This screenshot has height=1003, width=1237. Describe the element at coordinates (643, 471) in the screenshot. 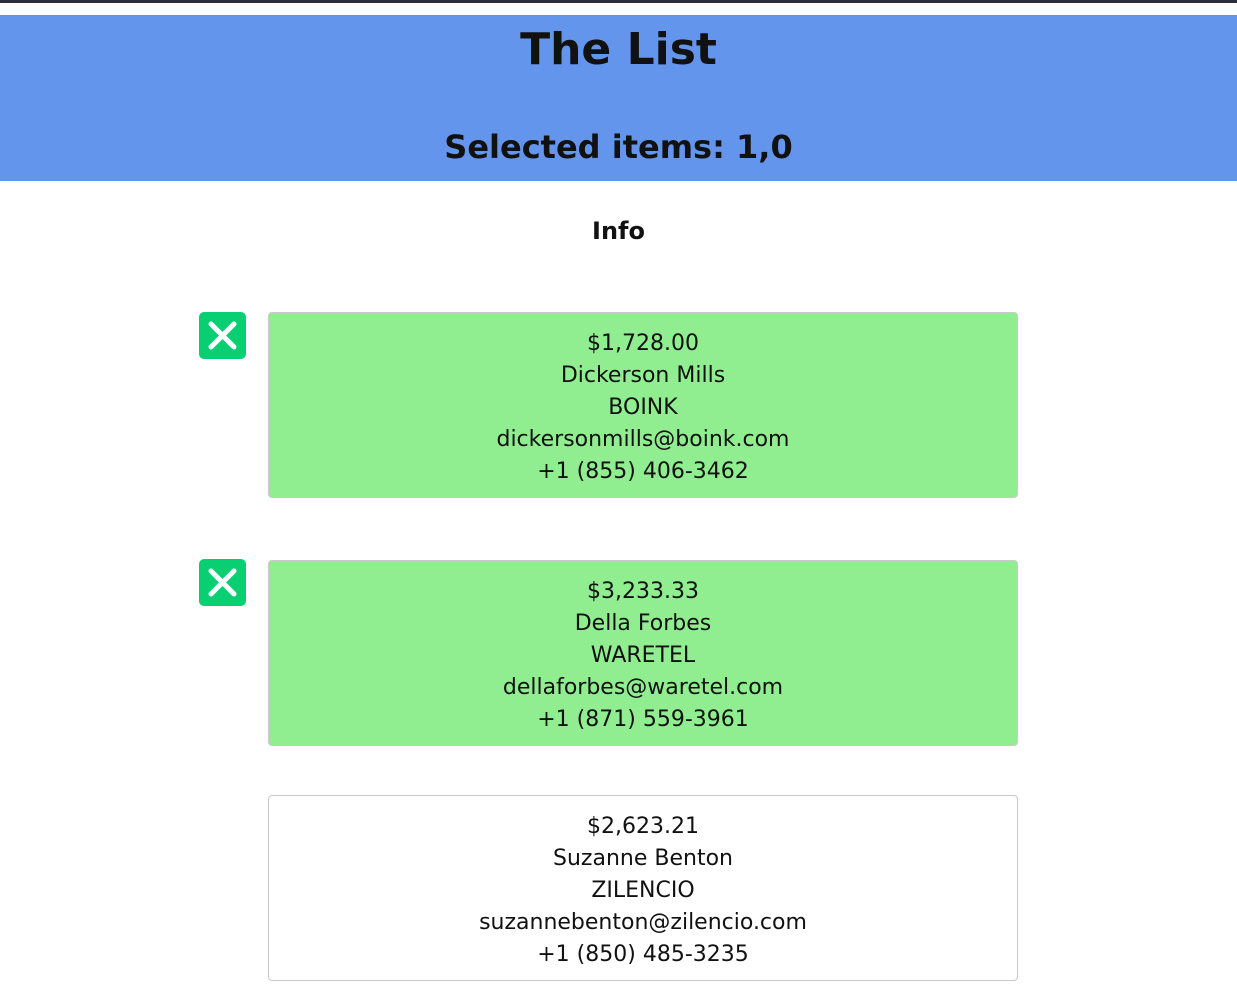

I see `item-phone: +1 (855) 406-3462` at that location.